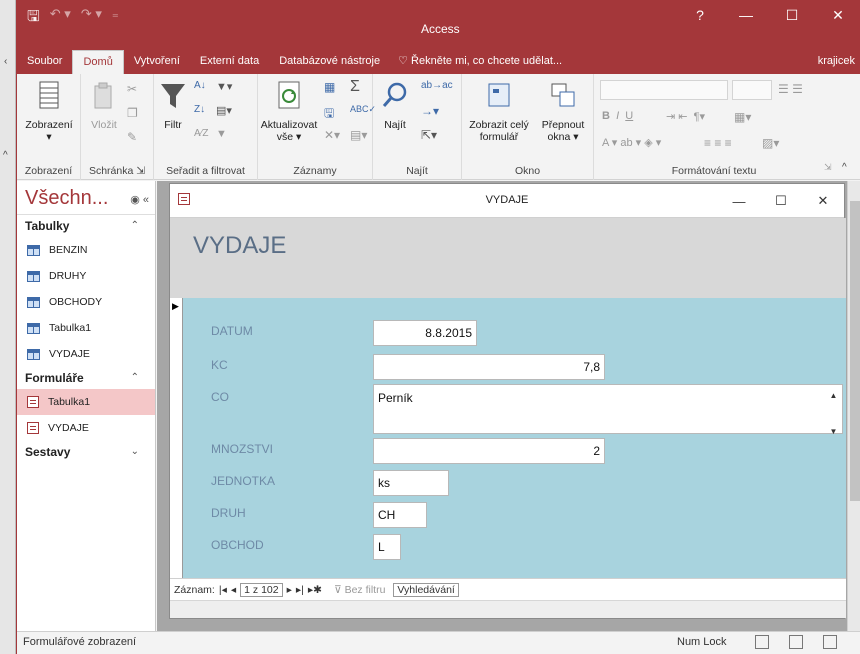 The width and height of the screenshot is (860, 654). I want to click on paste-button: Vložit, so click(104, 105).